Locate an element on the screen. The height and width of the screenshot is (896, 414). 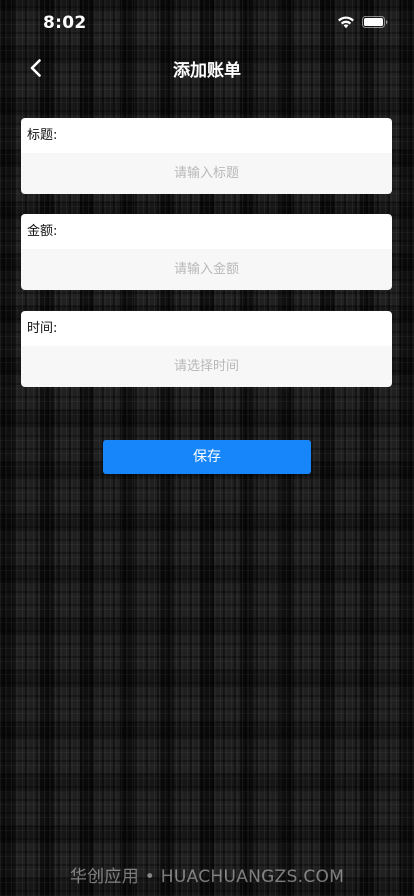
status-bar: 8:02 is located at coordinates (207, 23).